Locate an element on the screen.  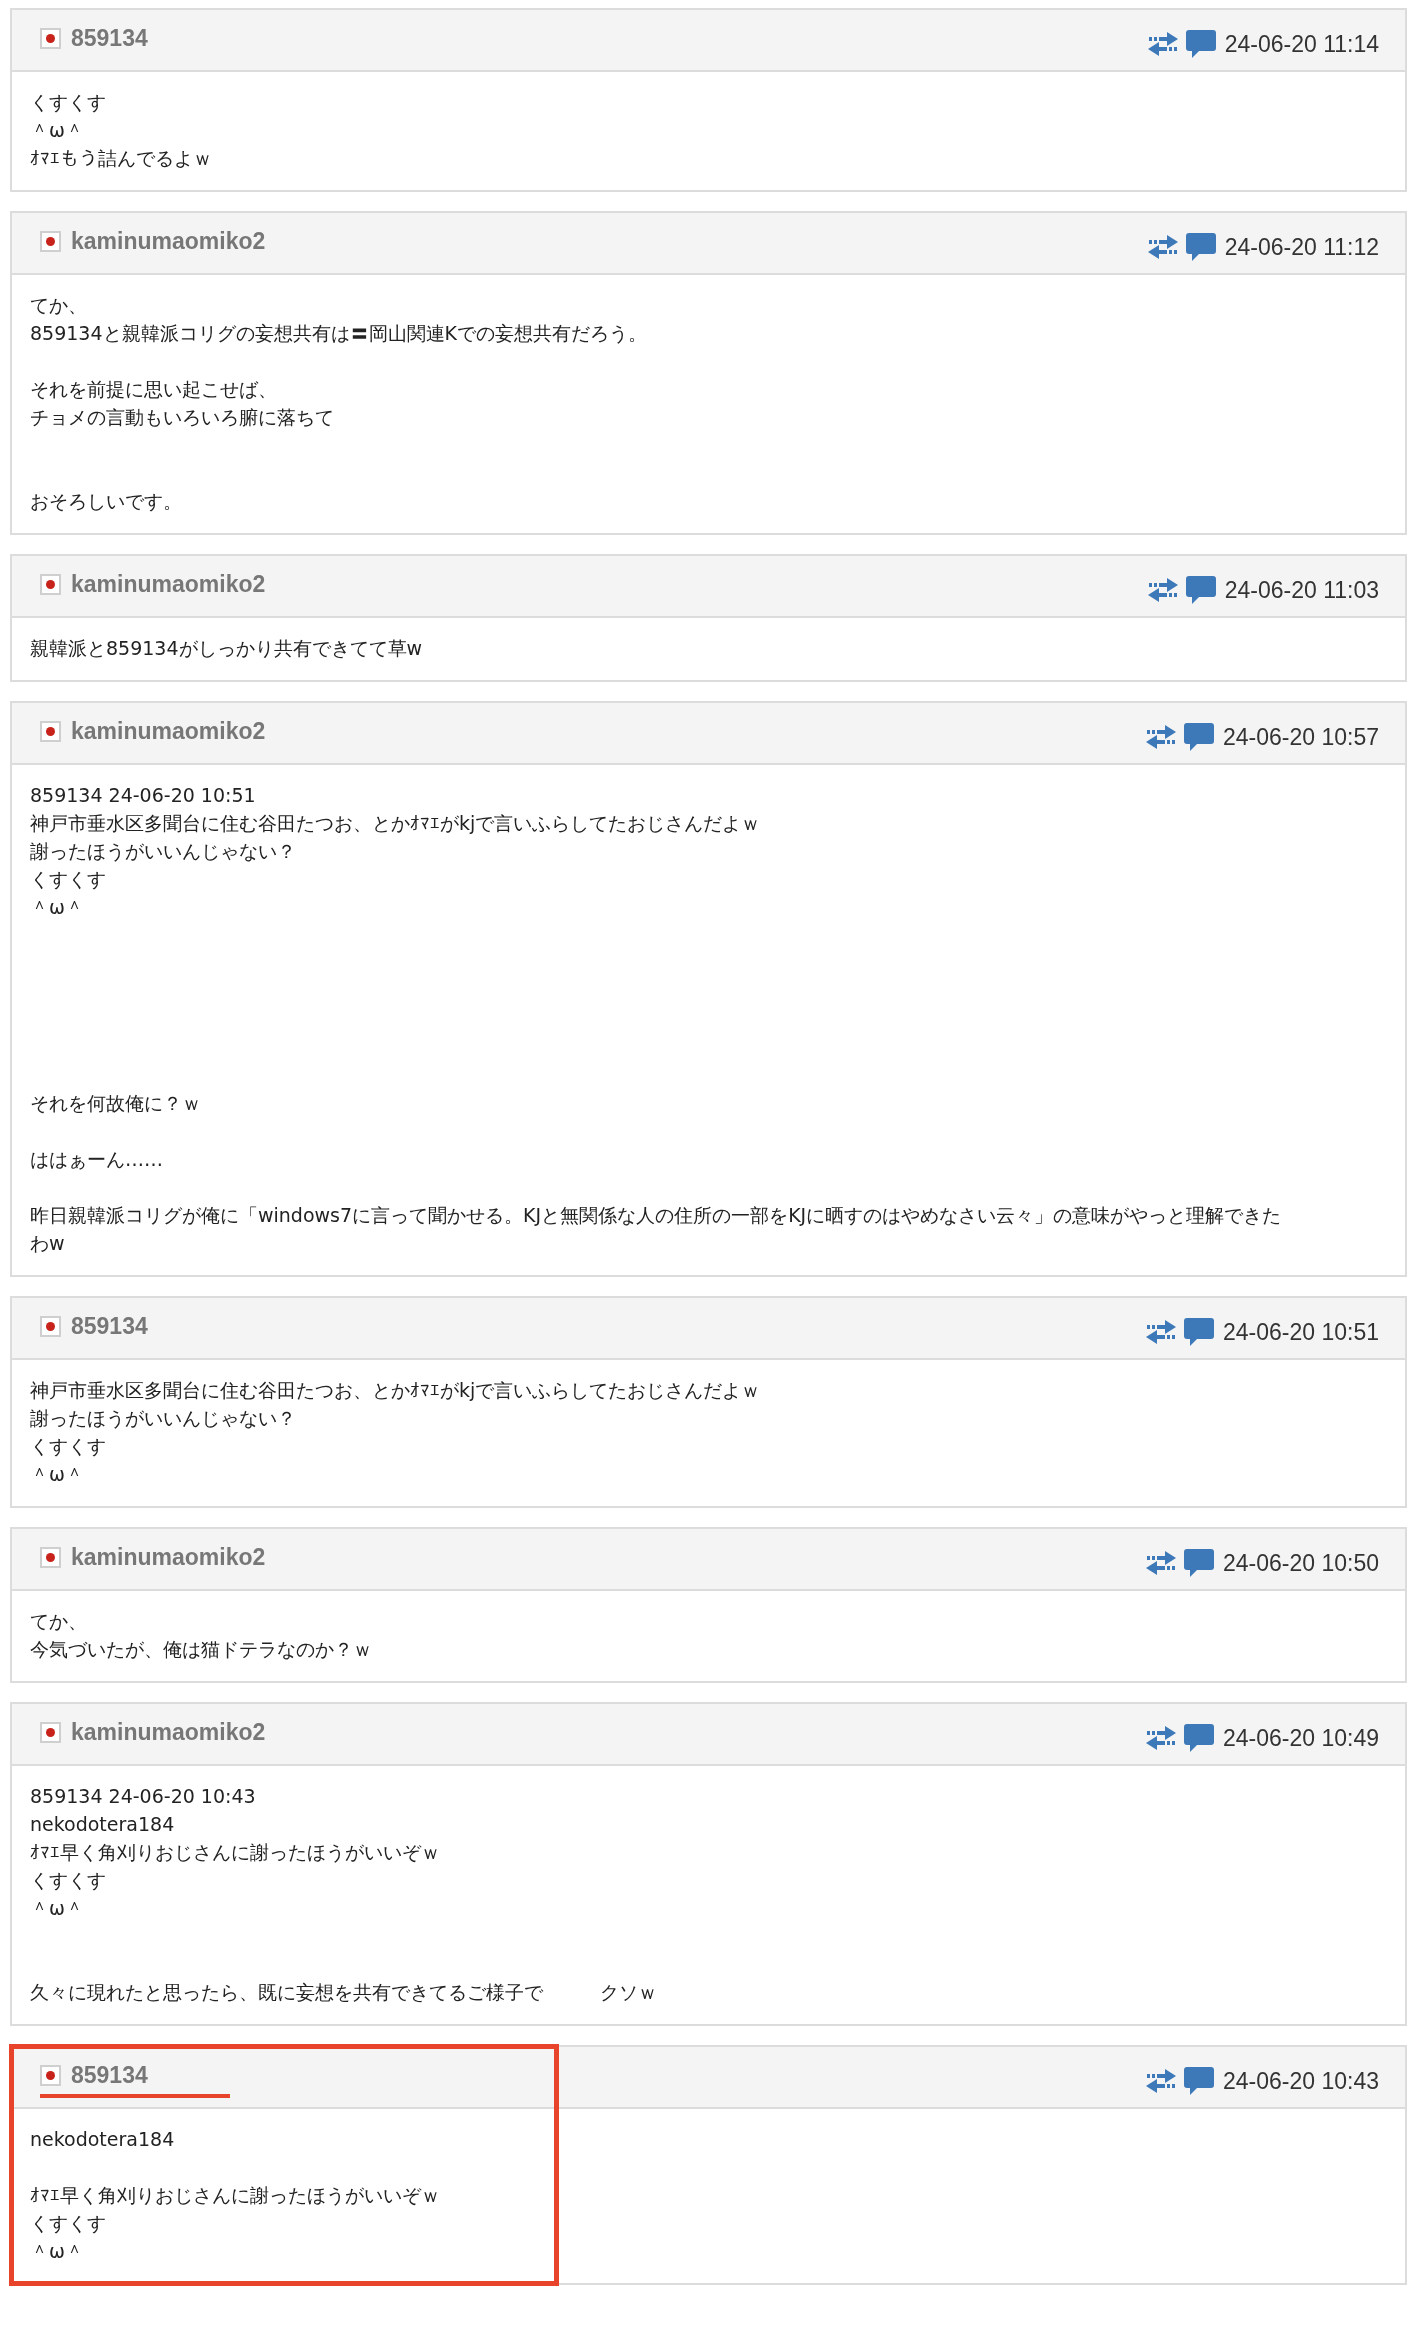
post-date: 24-06-20 10:43 is located at coordinates (1301, 2081).